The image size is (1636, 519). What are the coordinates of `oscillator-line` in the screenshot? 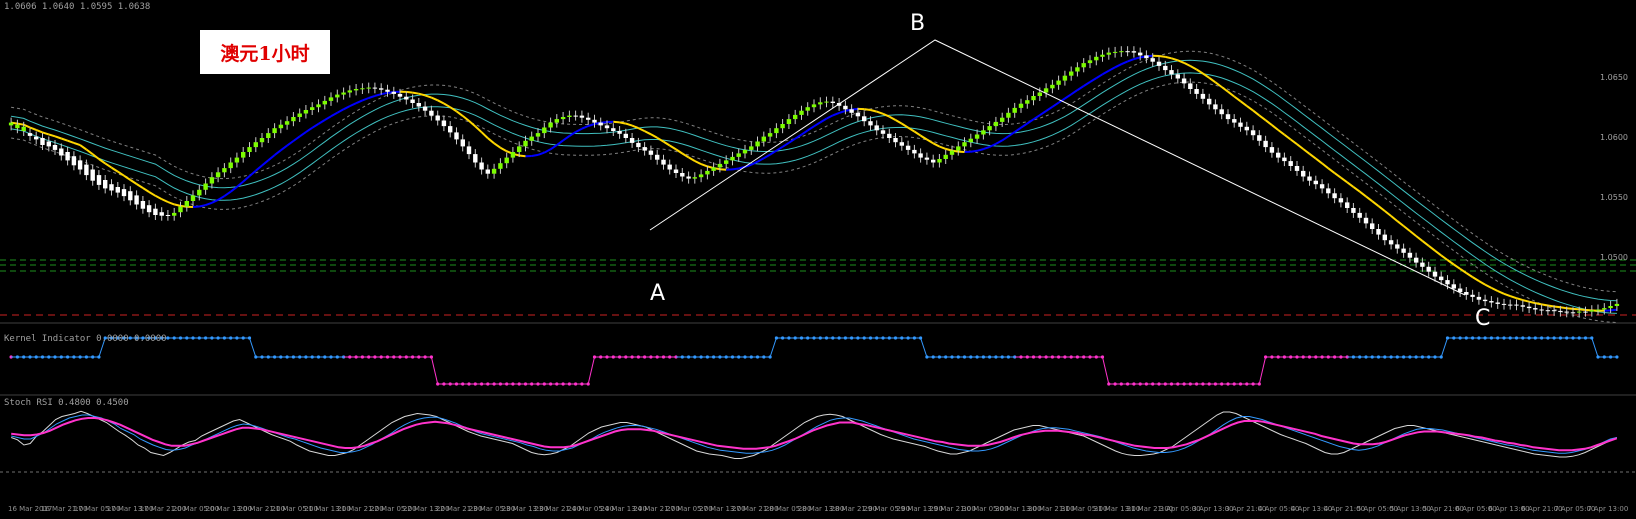 It's located at (814, 434).